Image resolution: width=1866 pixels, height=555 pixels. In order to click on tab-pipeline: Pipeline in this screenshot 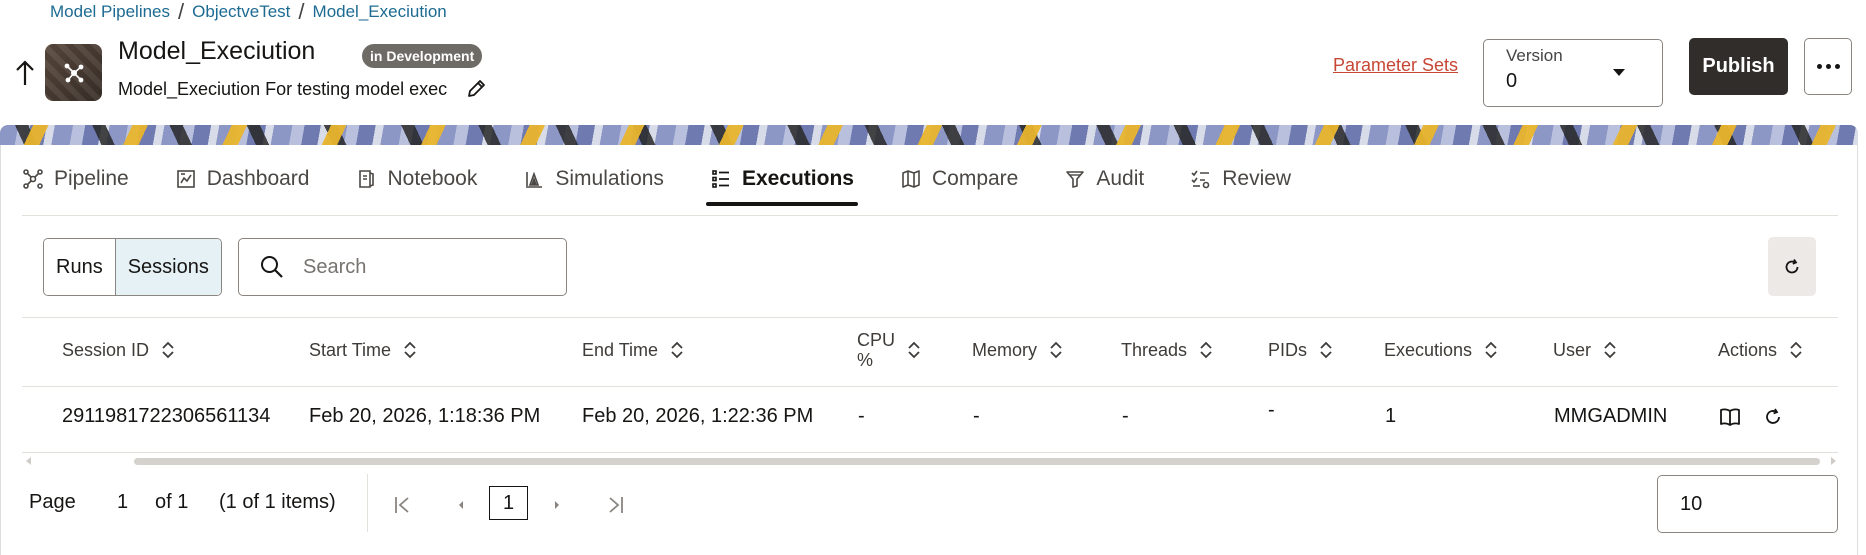, I will do `click(75, 179)`.